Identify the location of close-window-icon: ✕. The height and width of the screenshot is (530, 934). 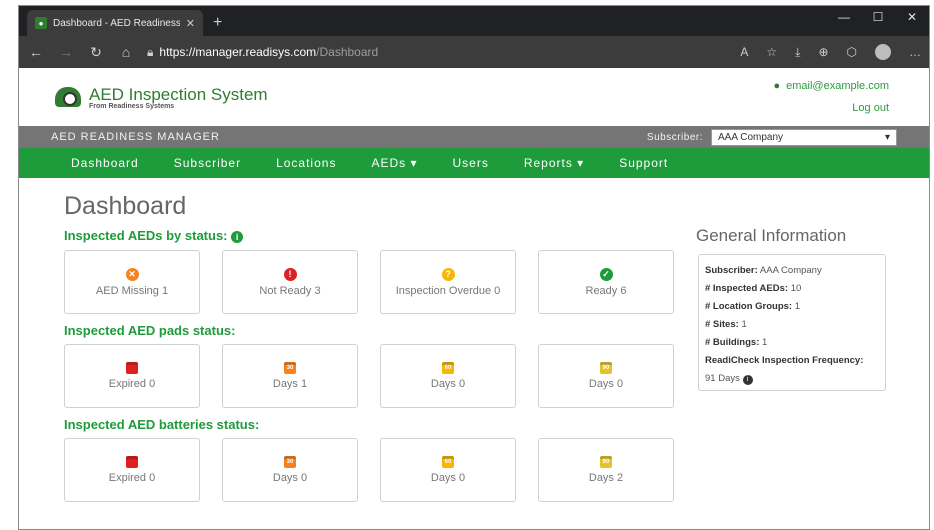
(912, 17).